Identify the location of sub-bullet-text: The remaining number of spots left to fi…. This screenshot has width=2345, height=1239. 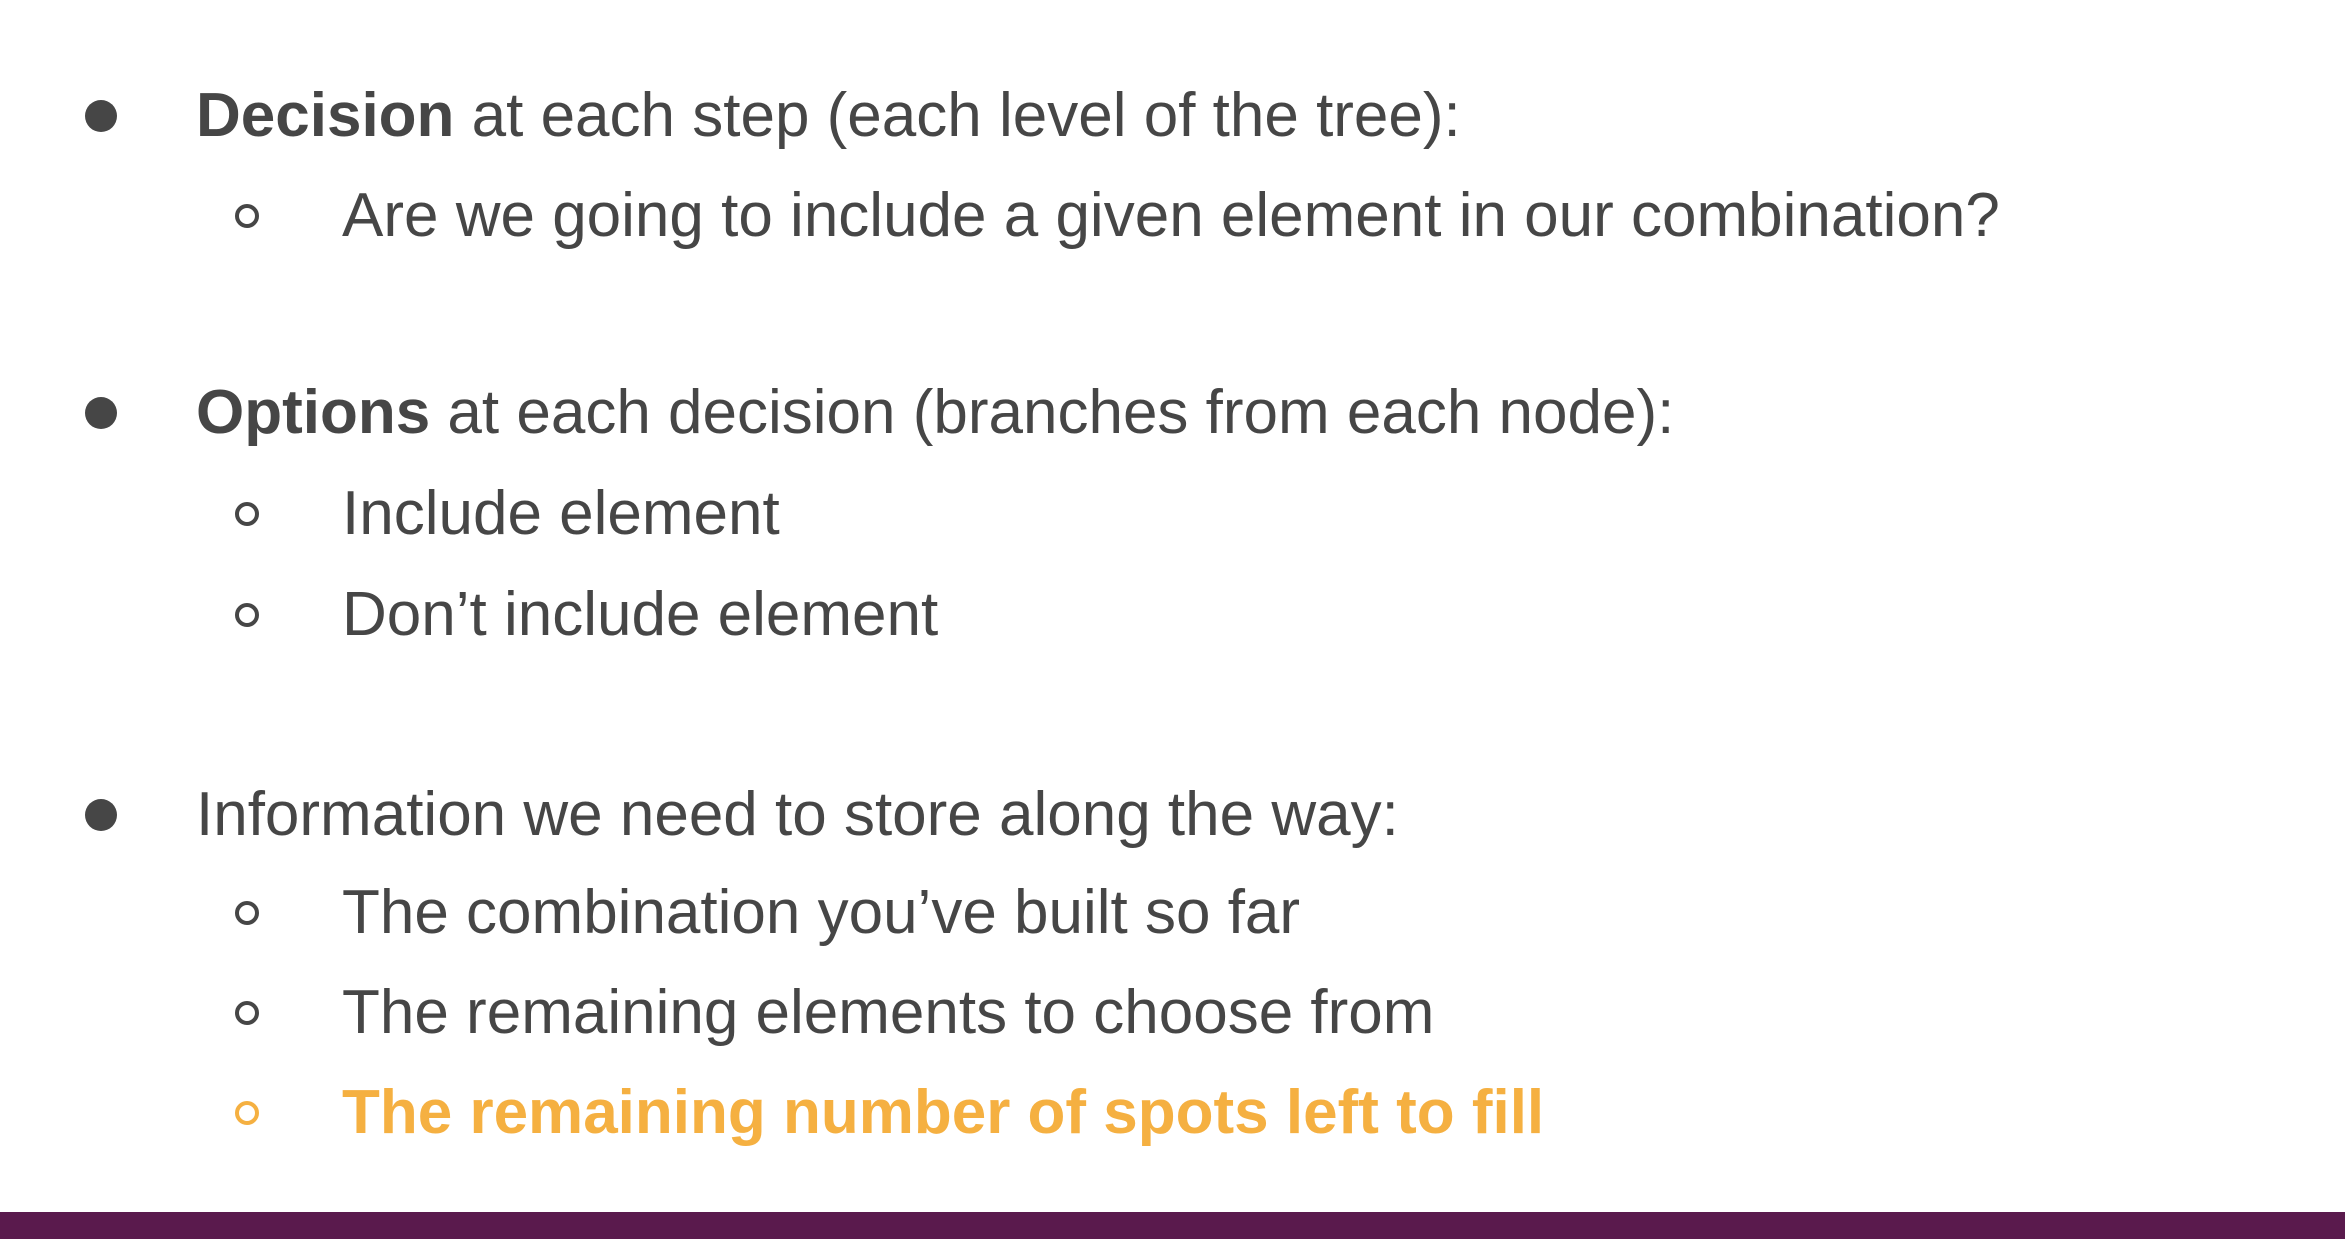
(943, 1112).